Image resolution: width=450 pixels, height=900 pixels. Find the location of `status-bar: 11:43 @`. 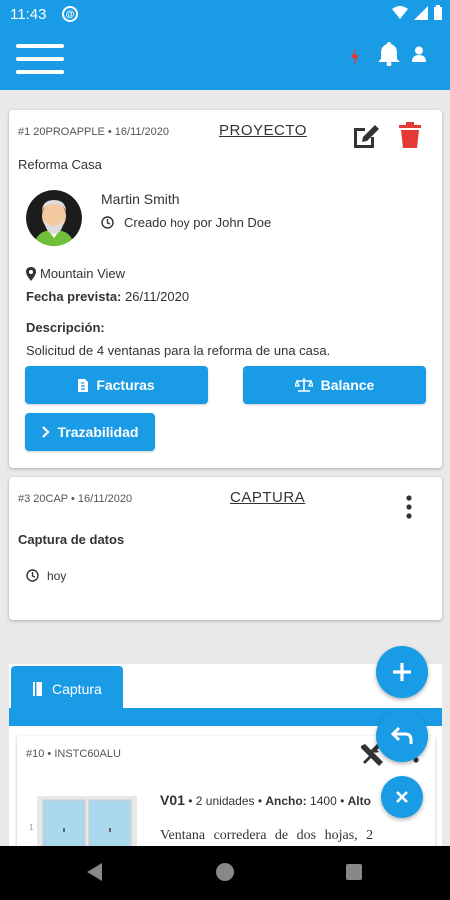

status-bar: 11:43 @ is located at coordinates (225, 14).